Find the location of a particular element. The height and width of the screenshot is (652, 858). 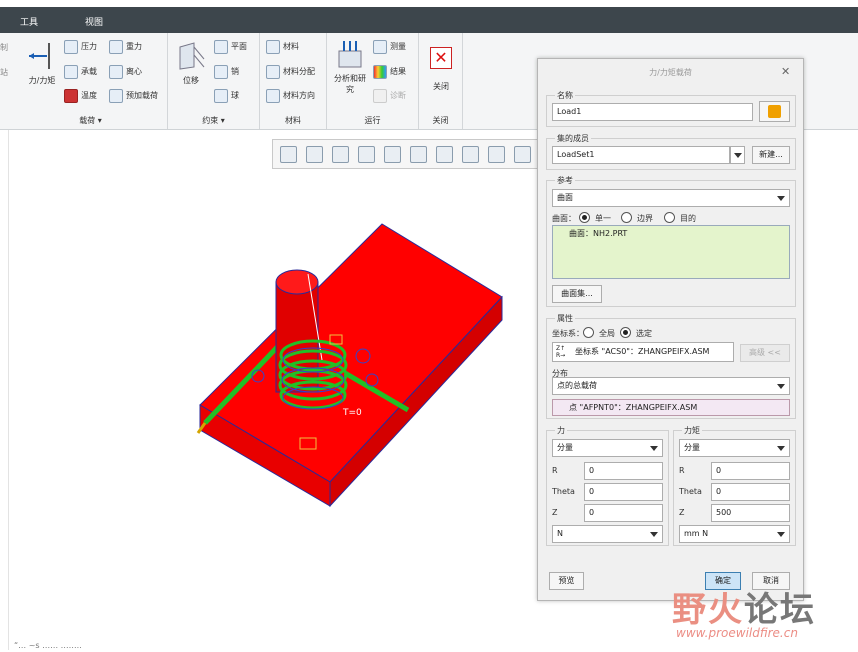

pin-button: 销 is located at coordinates (226, 72).